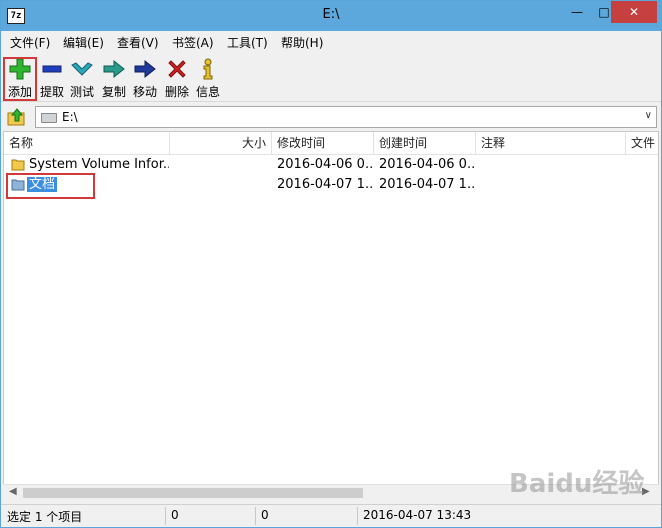 This screenshot has width=662, height=528. I want to click on address-bar: E:\ ∨, so click(331, 117).